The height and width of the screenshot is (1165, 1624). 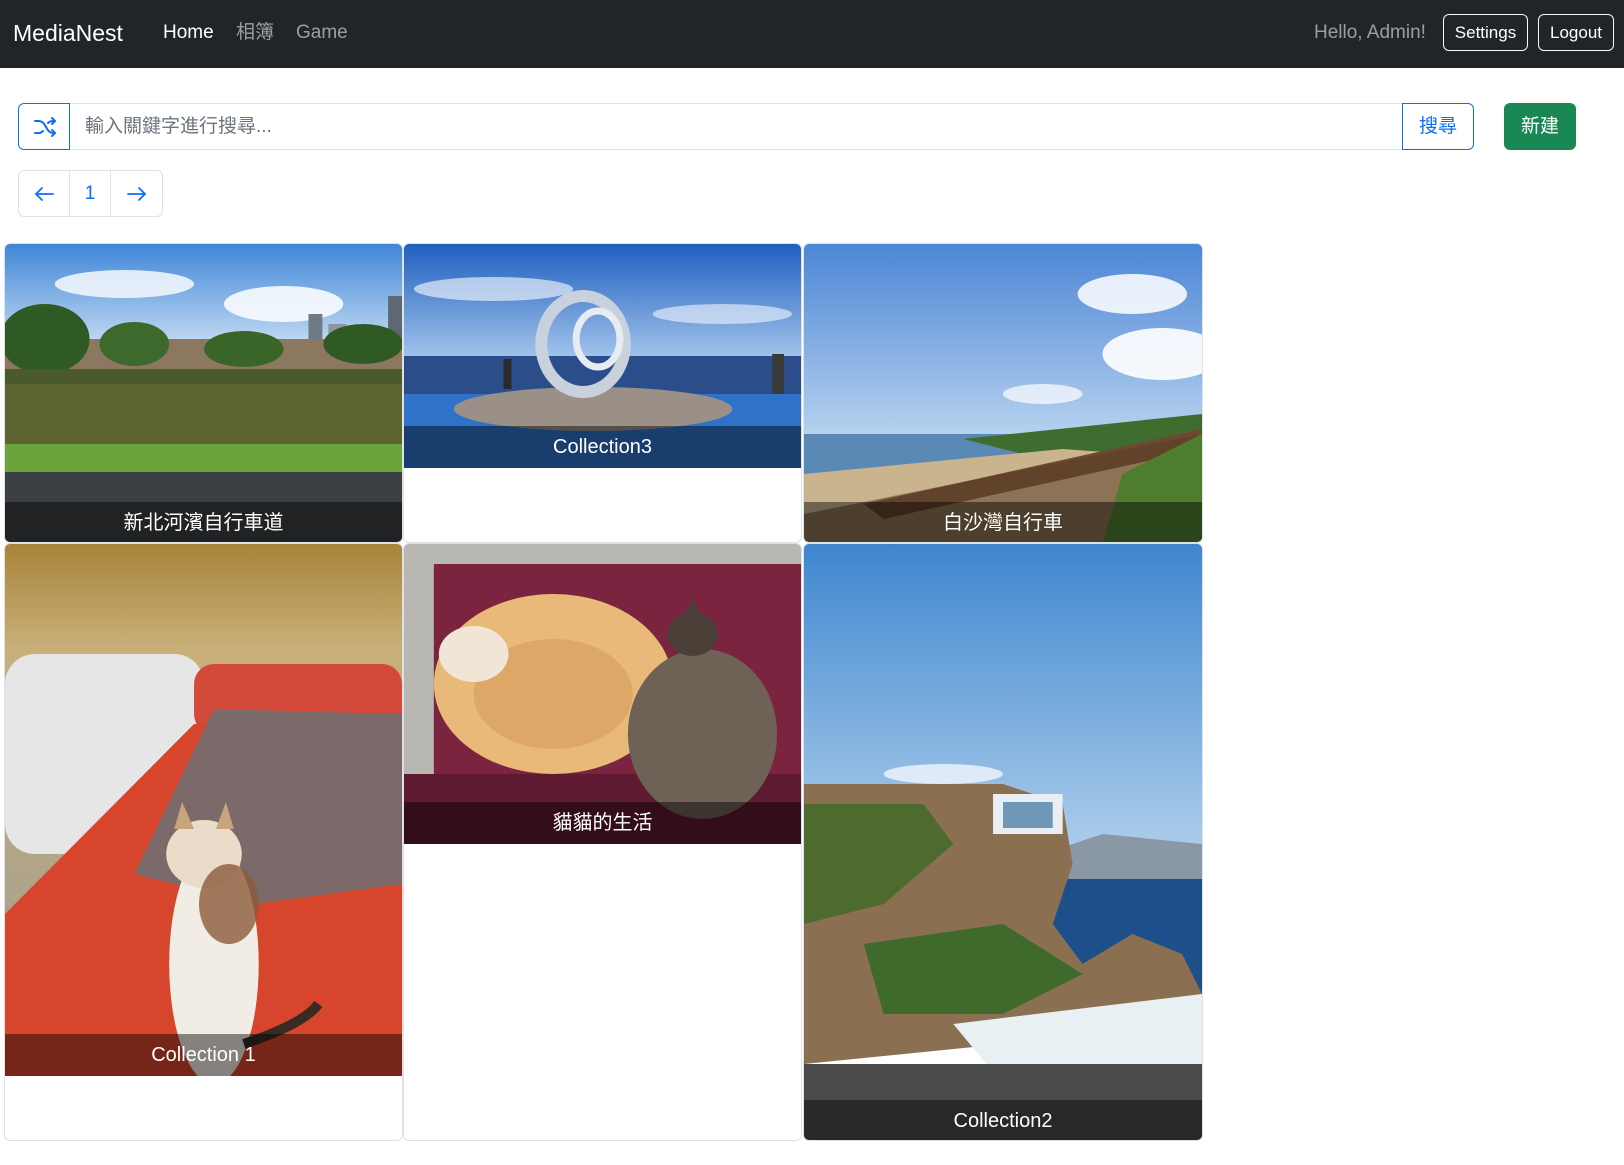 I want to click on search-group: 搜尋, so click(x=746, y=126).